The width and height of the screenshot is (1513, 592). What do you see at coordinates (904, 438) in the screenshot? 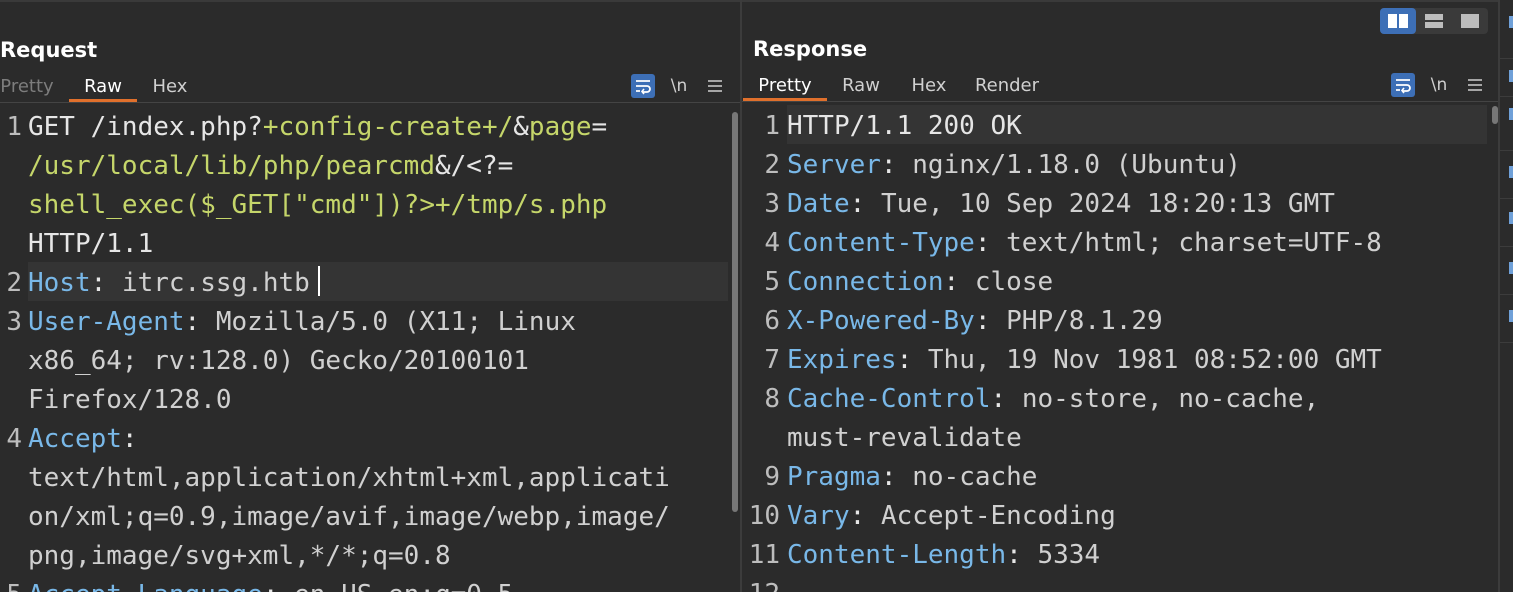
I see `header-value: must-revalidate` at bounding box center [904, 438].